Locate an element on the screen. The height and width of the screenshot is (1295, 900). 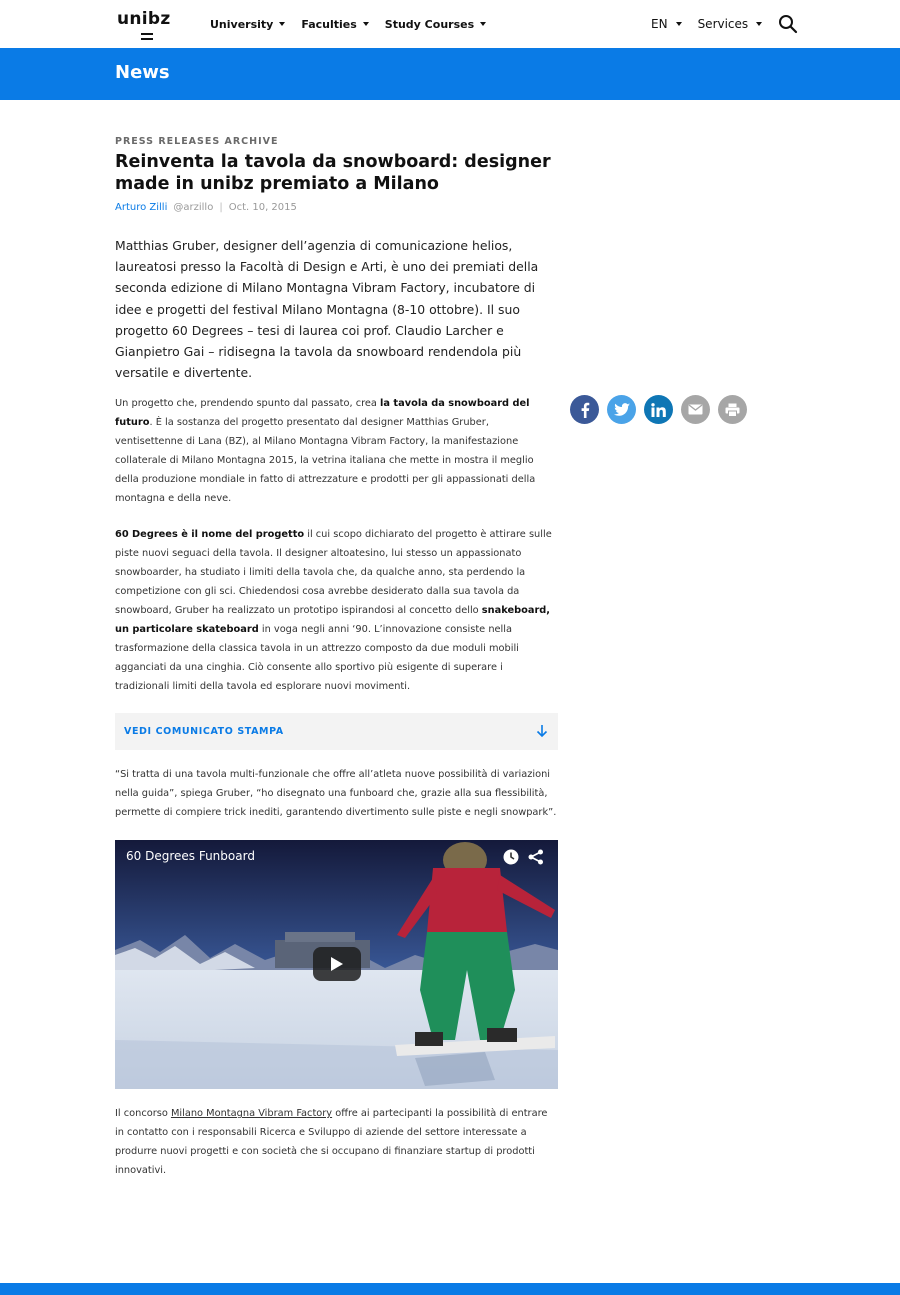
linkedin-share-button is located at coordinates (658, 409).